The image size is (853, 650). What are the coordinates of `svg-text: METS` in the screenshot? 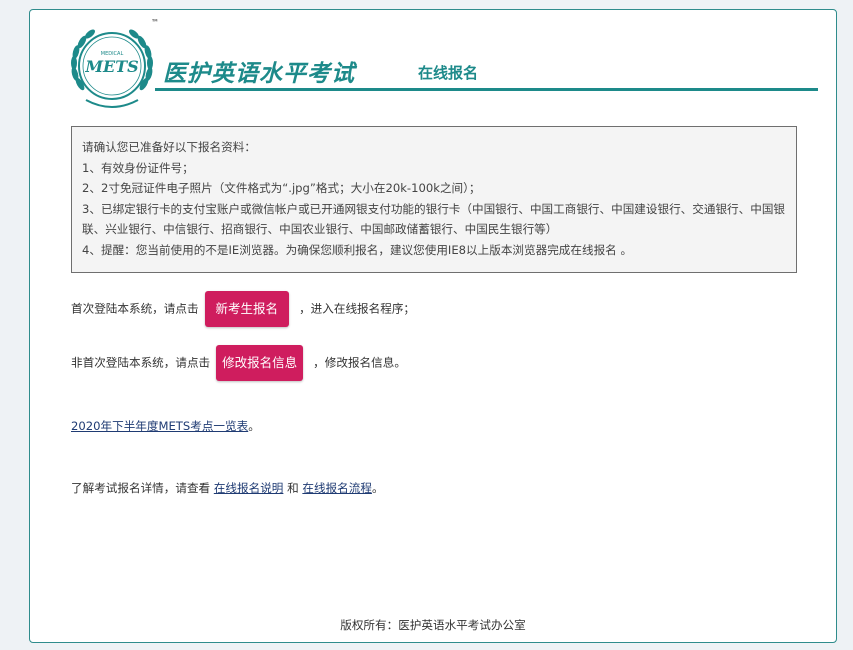 It's located at (111, 66).